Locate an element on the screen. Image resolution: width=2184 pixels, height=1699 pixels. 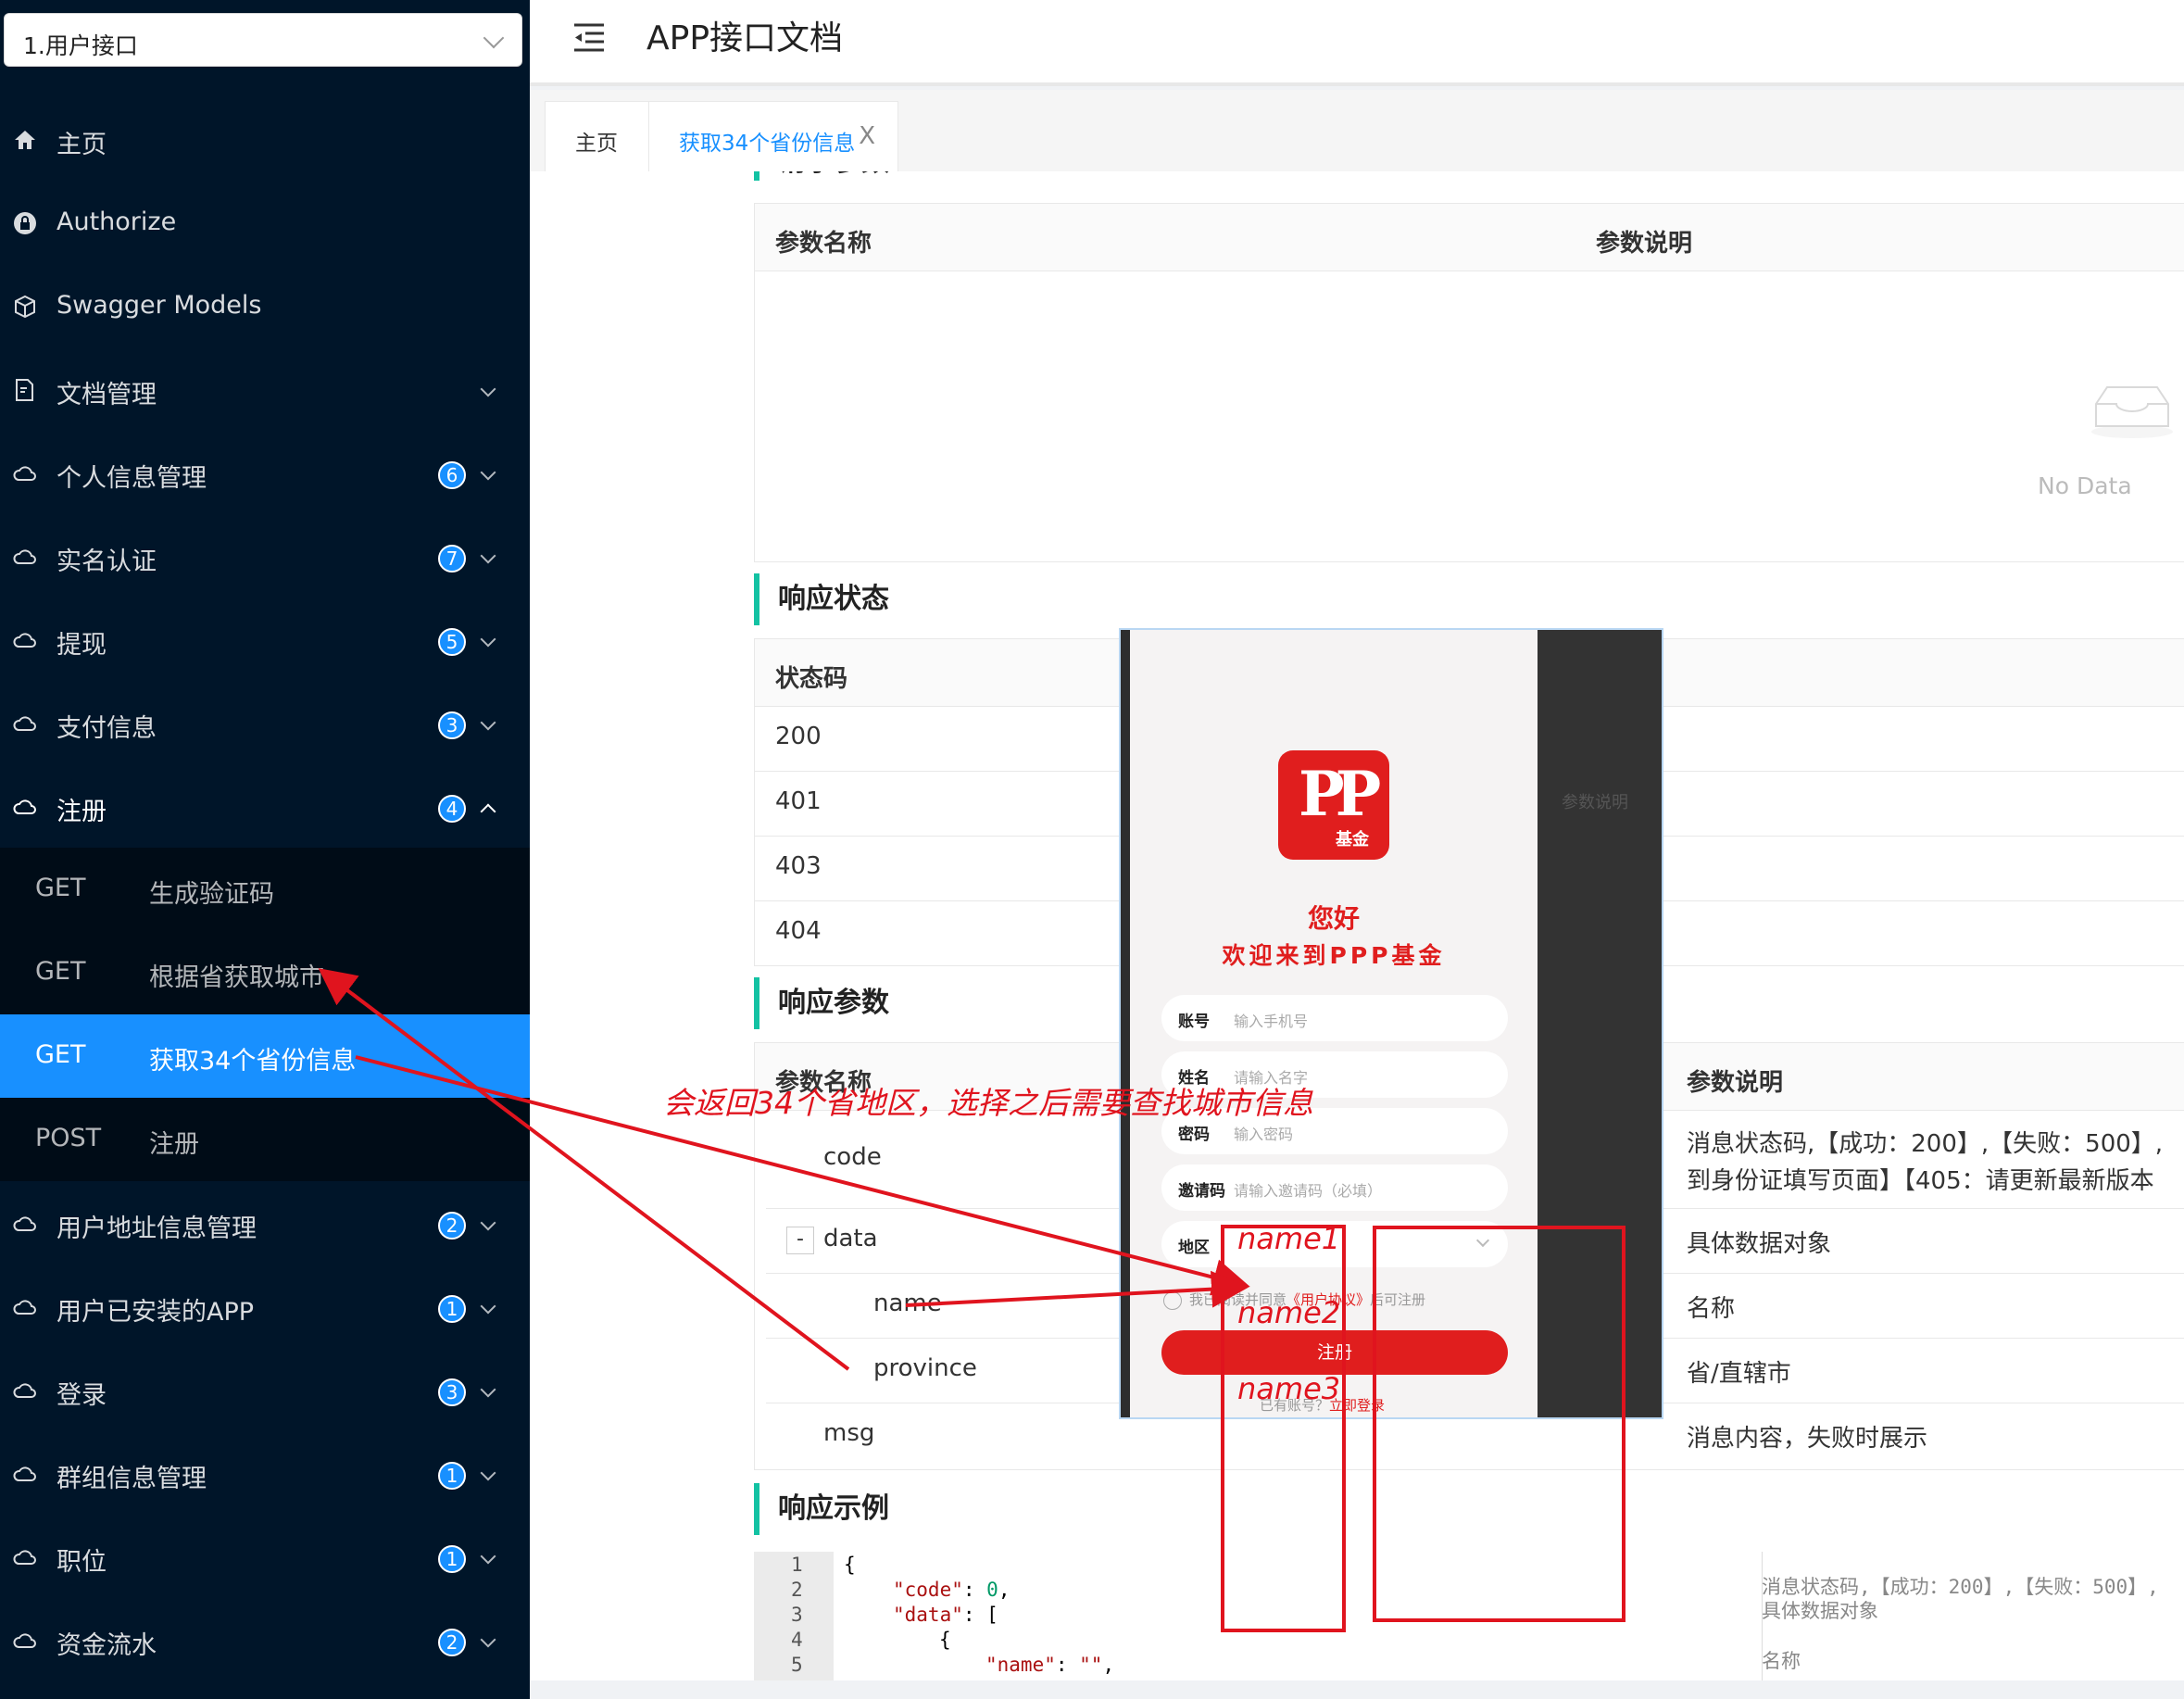
empty-inbox-icon is located at coordinates (2132, 412).